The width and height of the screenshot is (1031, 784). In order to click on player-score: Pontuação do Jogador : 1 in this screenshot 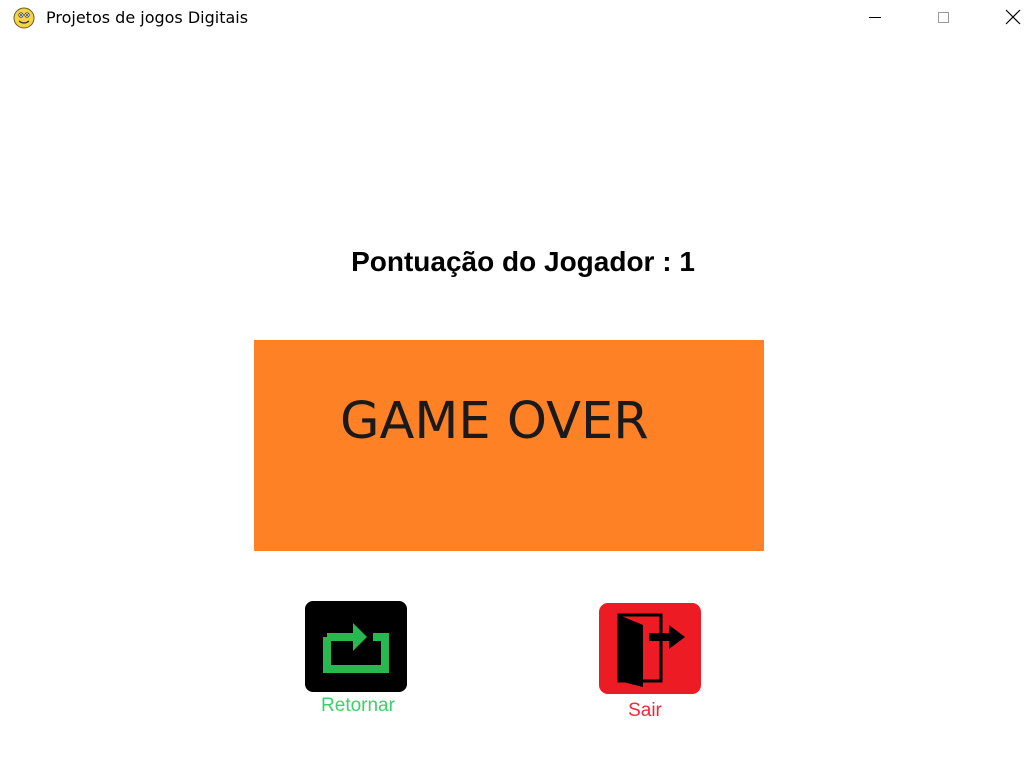, I will do `click(523, 261)`.